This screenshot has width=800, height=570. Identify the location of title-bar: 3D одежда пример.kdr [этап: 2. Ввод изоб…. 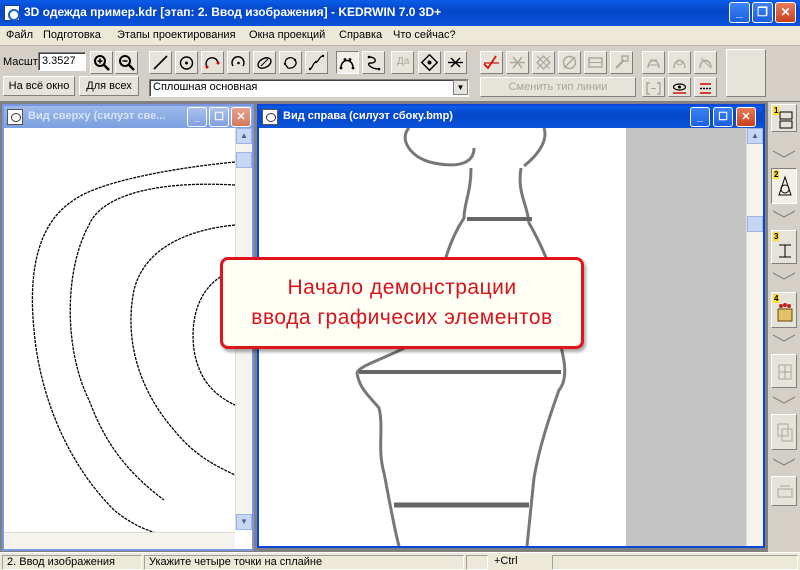
(400, 13).